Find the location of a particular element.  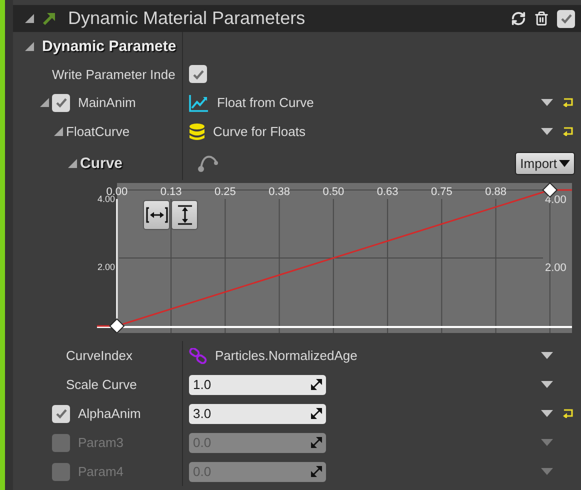

property-label: Curve is located at coordinates (101, 163).